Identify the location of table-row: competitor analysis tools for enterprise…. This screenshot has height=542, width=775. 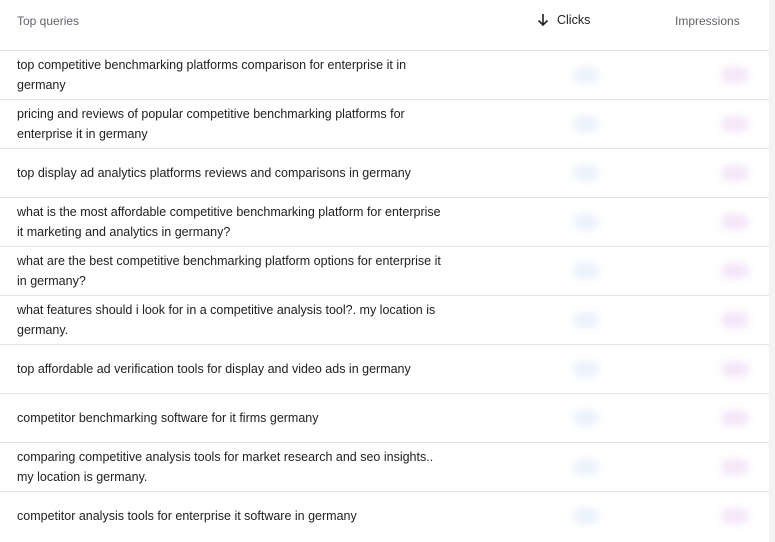
(384, 516).